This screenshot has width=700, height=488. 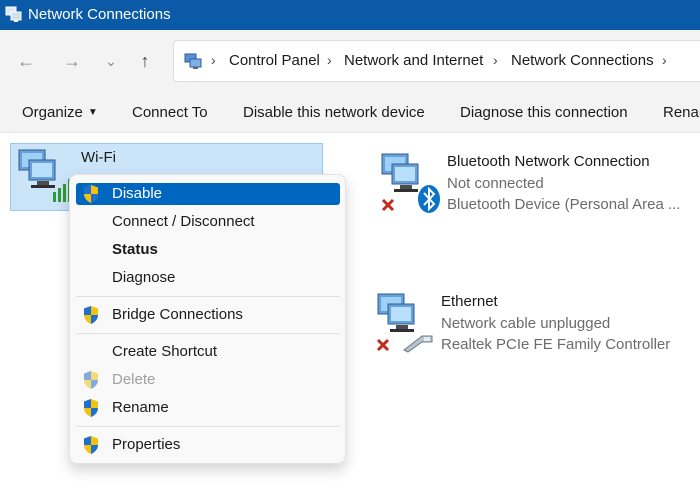 What do you see at coordinates (208, 194) in the screenshot?
I see `menu-item-disable: Disable` at bounding box center [208, 194].